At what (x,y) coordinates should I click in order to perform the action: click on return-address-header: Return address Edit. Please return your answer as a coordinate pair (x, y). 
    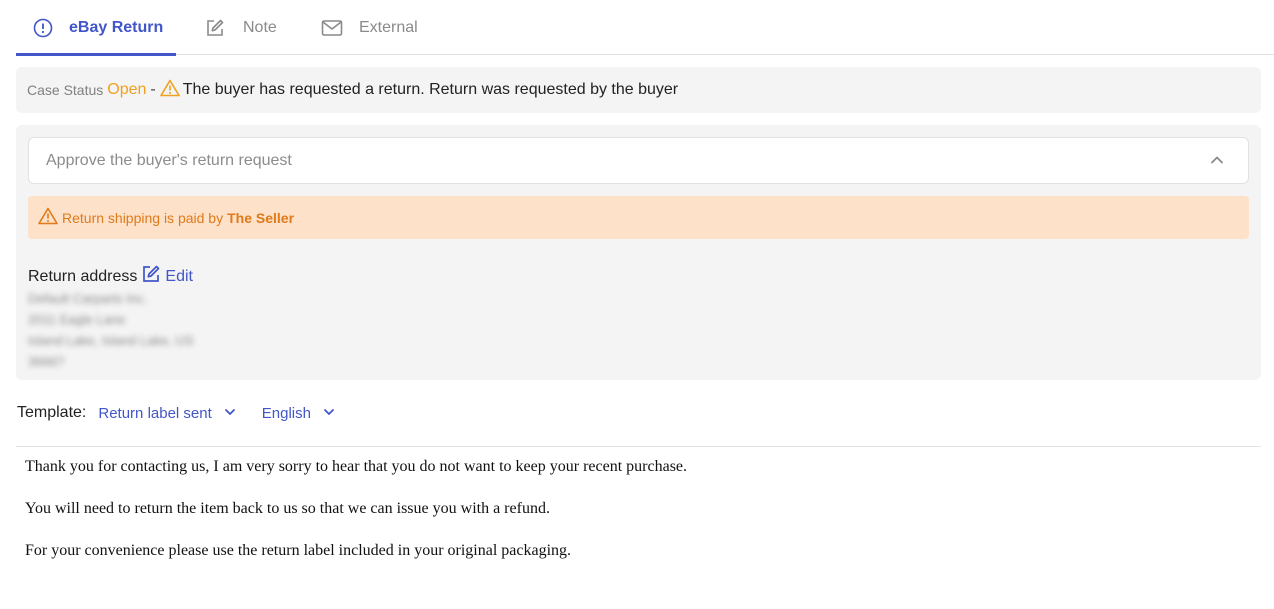
    Looking at the image, I should click on (110, 276).